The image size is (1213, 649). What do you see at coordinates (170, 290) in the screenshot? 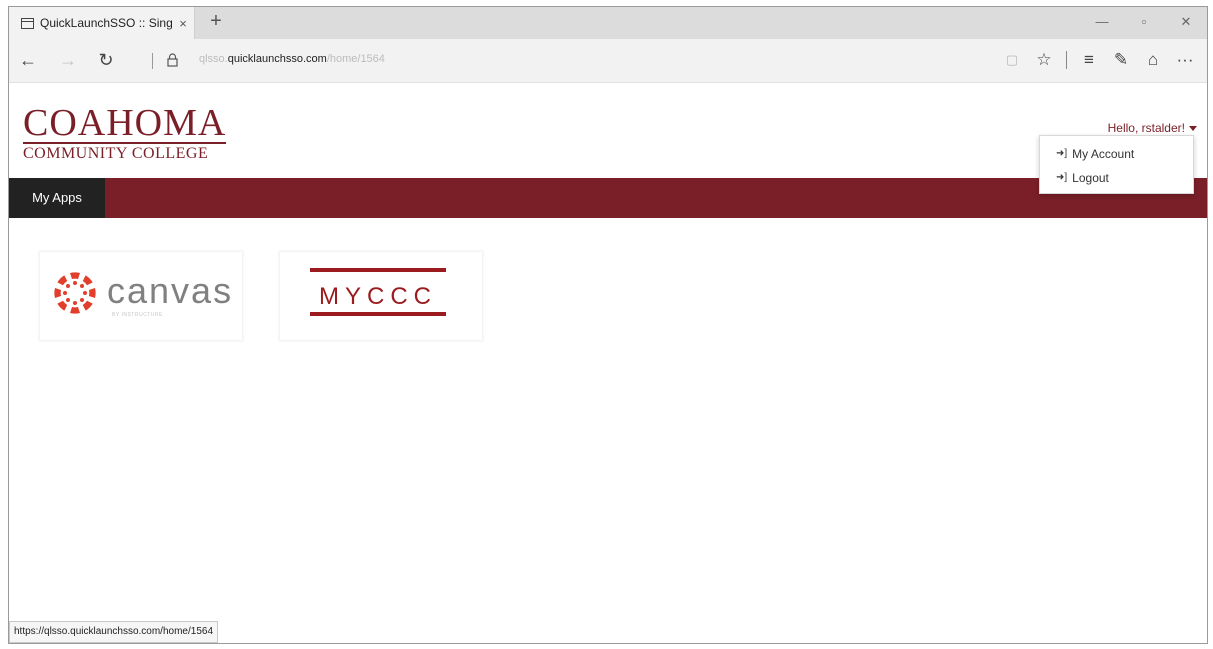
I see `canvas-wordmark: canvas` at bounding box center [170, 290].